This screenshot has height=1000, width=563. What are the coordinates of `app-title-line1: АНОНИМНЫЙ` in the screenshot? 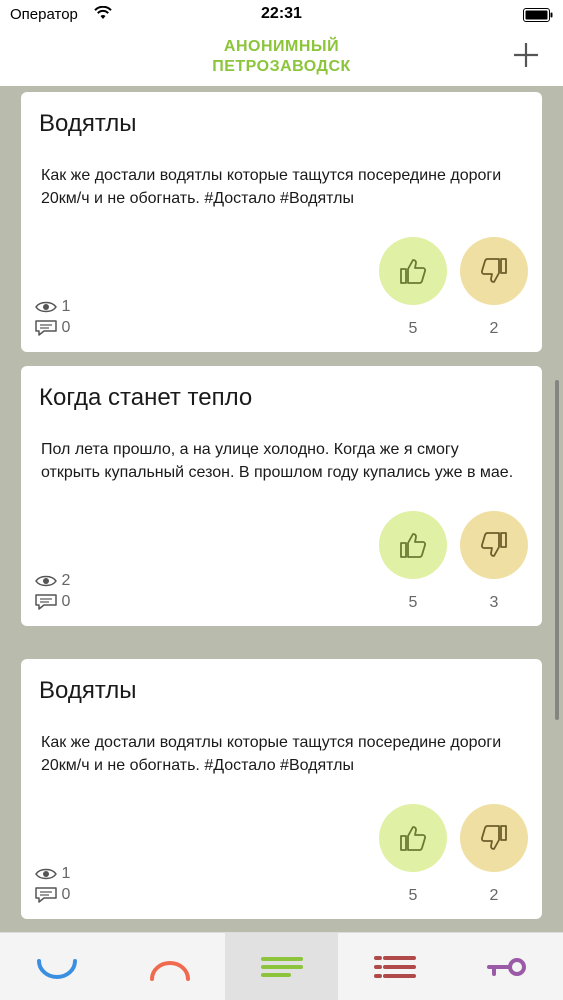 It's located at (281, 46).